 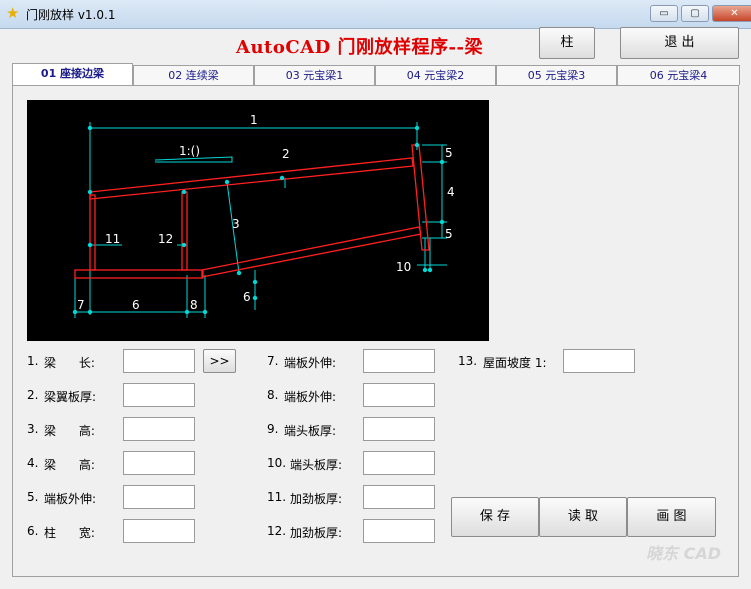 What do you see at coordinates (316, 533) in the screenshot?
I see `field-12-label: 加劲板厚:` at bounding box center [316, 533].